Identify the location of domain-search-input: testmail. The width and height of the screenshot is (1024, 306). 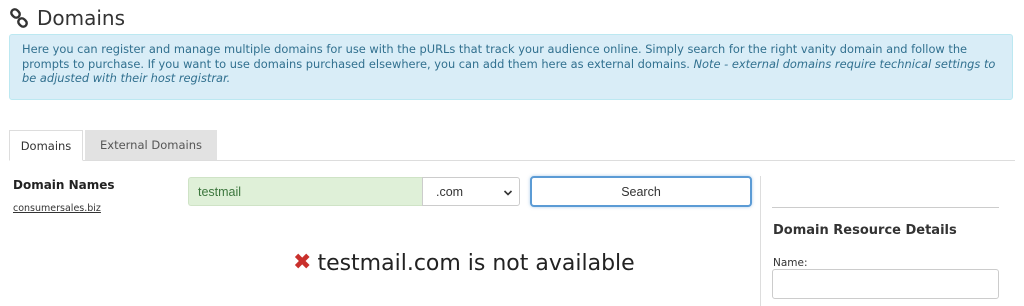
(305, 191).